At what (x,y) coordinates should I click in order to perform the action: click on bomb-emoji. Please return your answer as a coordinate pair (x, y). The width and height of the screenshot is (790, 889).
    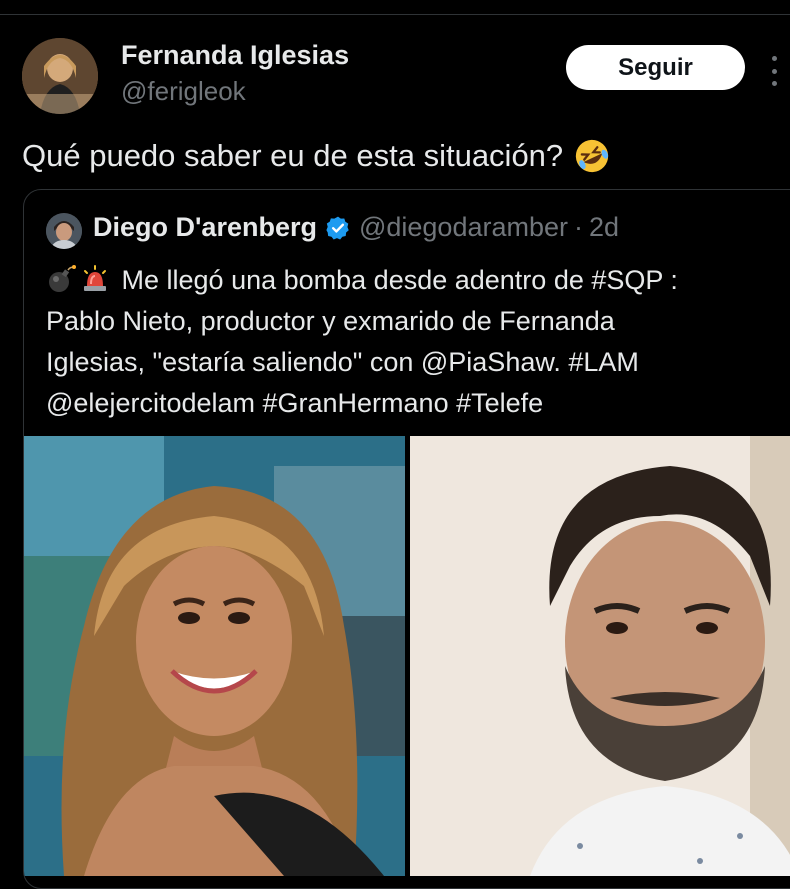
    Looking at the image, I should click on (62, 278).